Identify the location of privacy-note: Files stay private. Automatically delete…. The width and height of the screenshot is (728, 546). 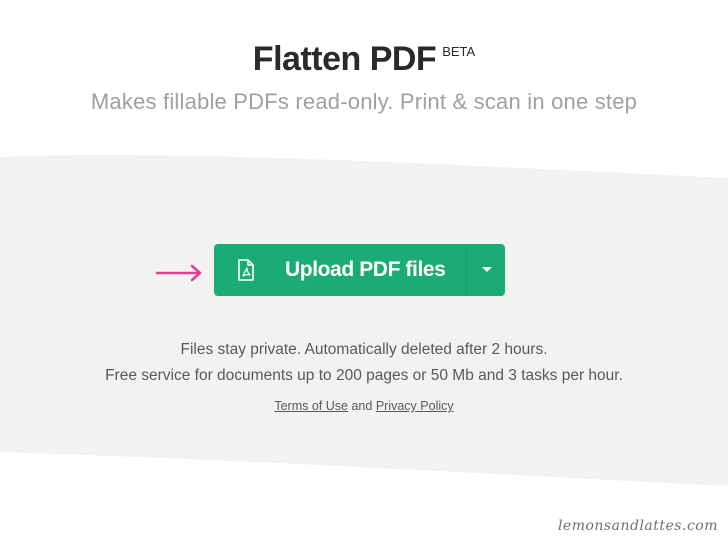
(364, 349).